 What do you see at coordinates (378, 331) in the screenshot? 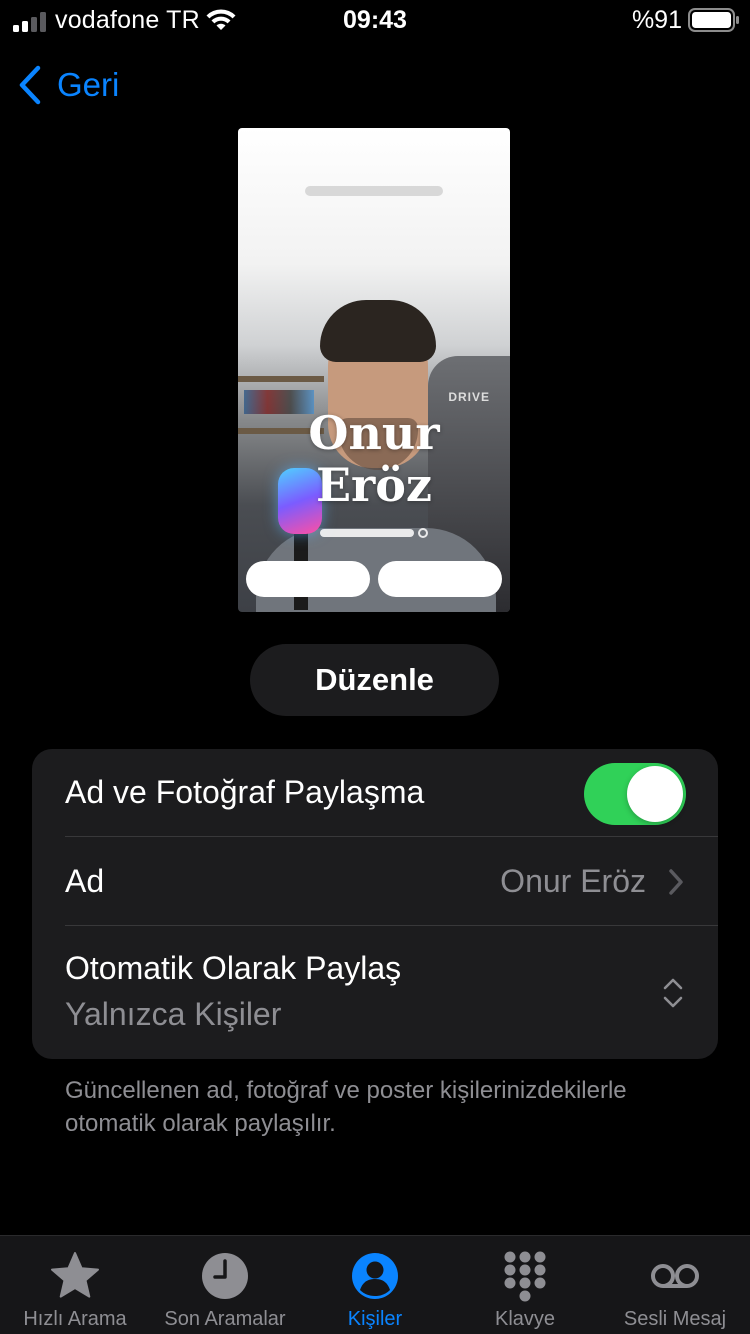
I see `person-hair` at bounding box center [378, 331].